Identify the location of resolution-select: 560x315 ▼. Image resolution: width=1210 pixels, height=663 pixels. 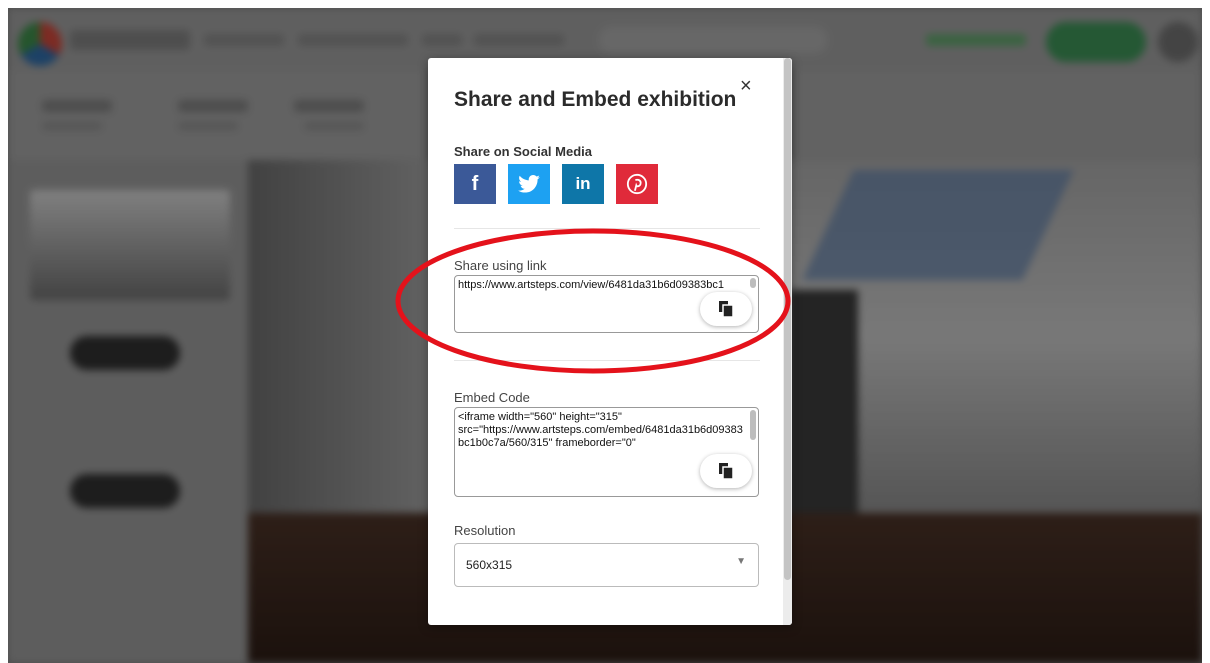
(606, 565).